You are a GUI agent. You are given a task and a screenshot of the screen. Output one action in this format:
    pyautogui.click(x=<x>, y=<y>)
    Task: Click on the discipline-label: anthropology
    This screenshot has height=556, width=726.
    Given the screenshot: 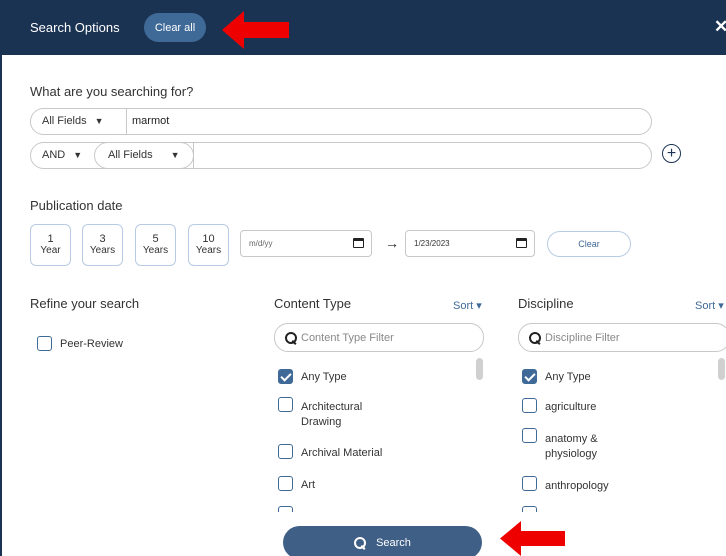 What is the action you would take?
    pyautogui.click(x=577, y=486)
    